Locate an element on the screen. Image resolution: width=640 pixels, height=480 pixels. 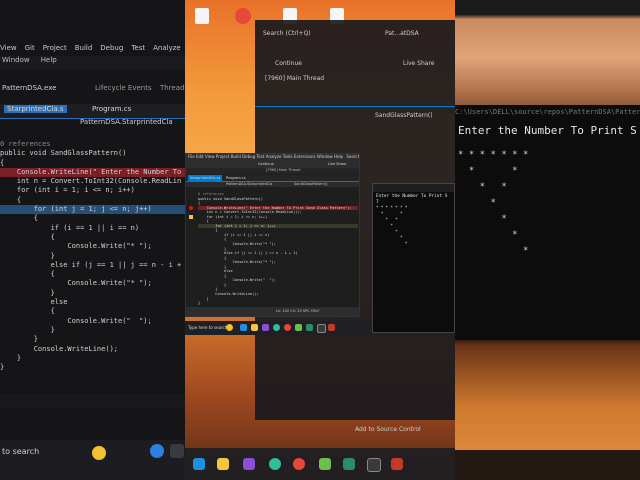
tab-starprinted: StarprintedCla.cs is located at coordinates (205, 178).